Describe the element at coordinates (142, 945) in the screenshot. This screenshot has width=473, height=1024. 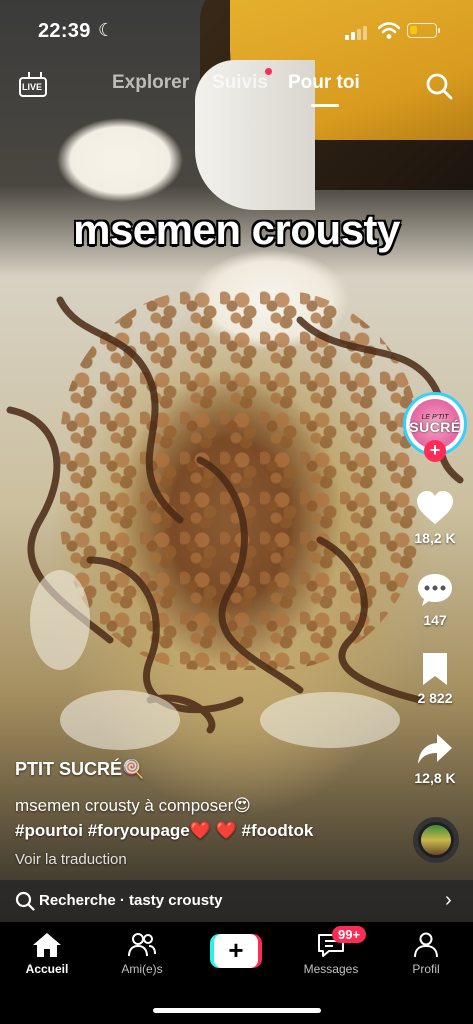
I see `friends-icon` at that location.